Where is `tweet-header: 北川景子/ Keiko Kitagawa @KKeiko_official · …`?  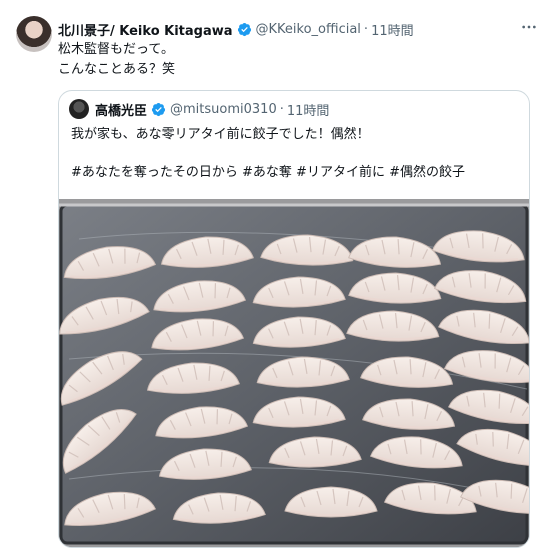 tweet-header: 北川景子/ Keiko Kitagawa @KKeiko_official · … is located at coordinates (236, 29).